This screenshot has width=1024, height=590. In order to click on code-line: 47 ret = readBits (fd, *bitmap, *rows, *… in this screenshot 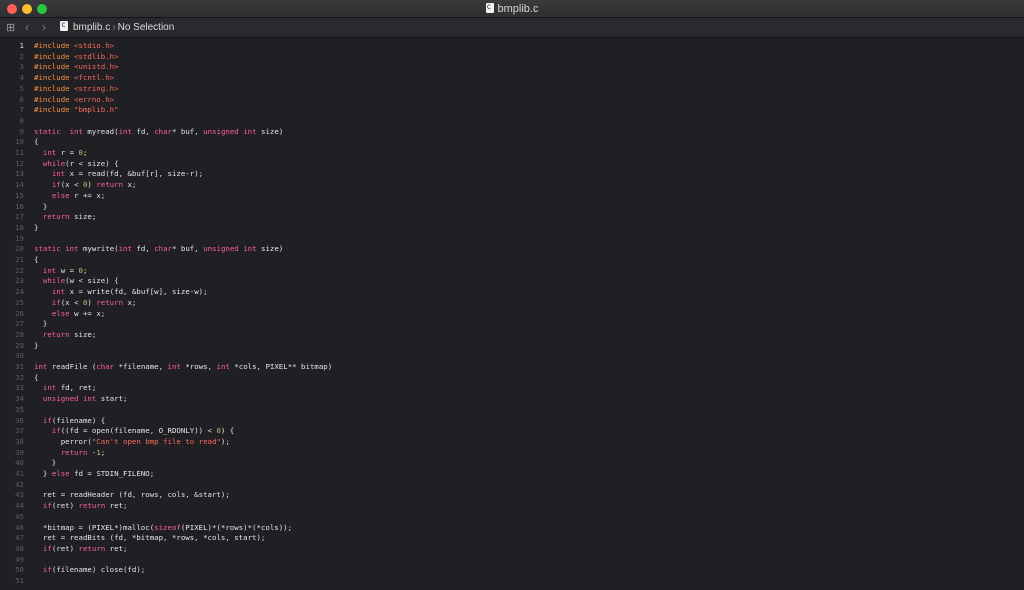, I will do `click(512, 538)`.